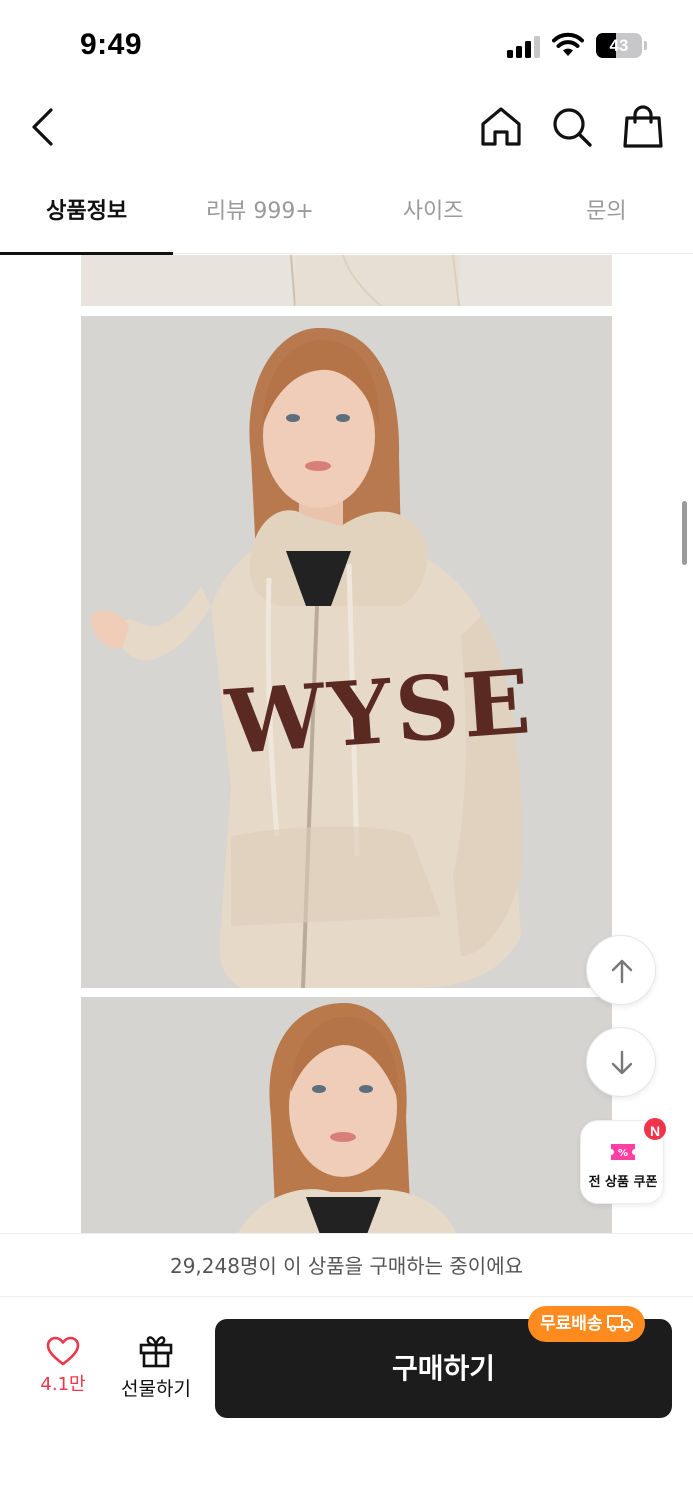 This screenshot has width=693, height=1500. What do you see at coordinates (87, 212) in the screenshot?
I see `tab-product-info: 상품정보` at bounding box center [87, 212].